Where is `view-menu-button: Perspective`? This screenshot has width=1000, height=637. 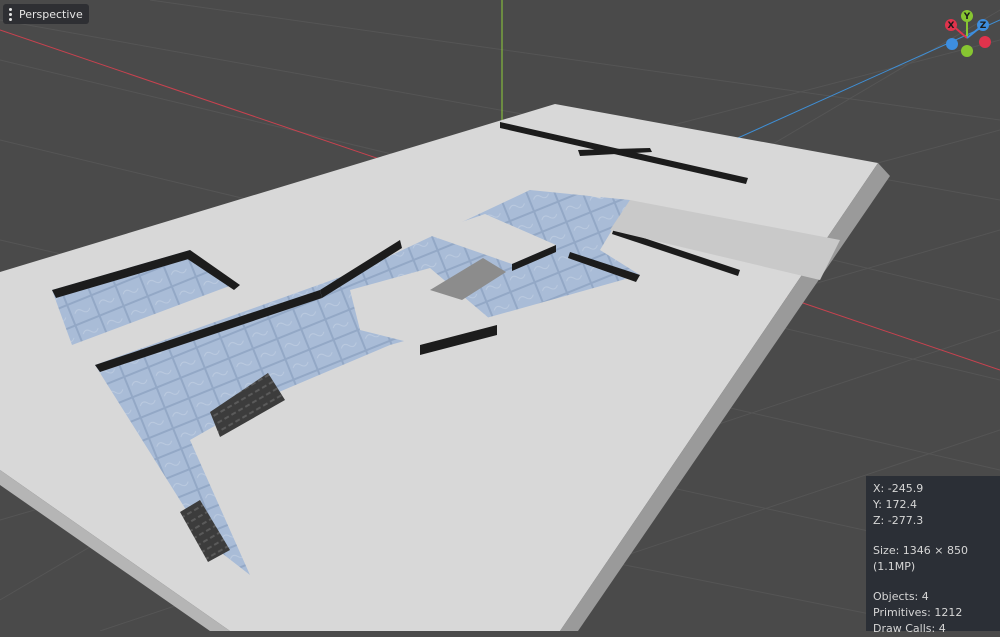
view-menu-button: Perspective is located at coordinates (46, 14).